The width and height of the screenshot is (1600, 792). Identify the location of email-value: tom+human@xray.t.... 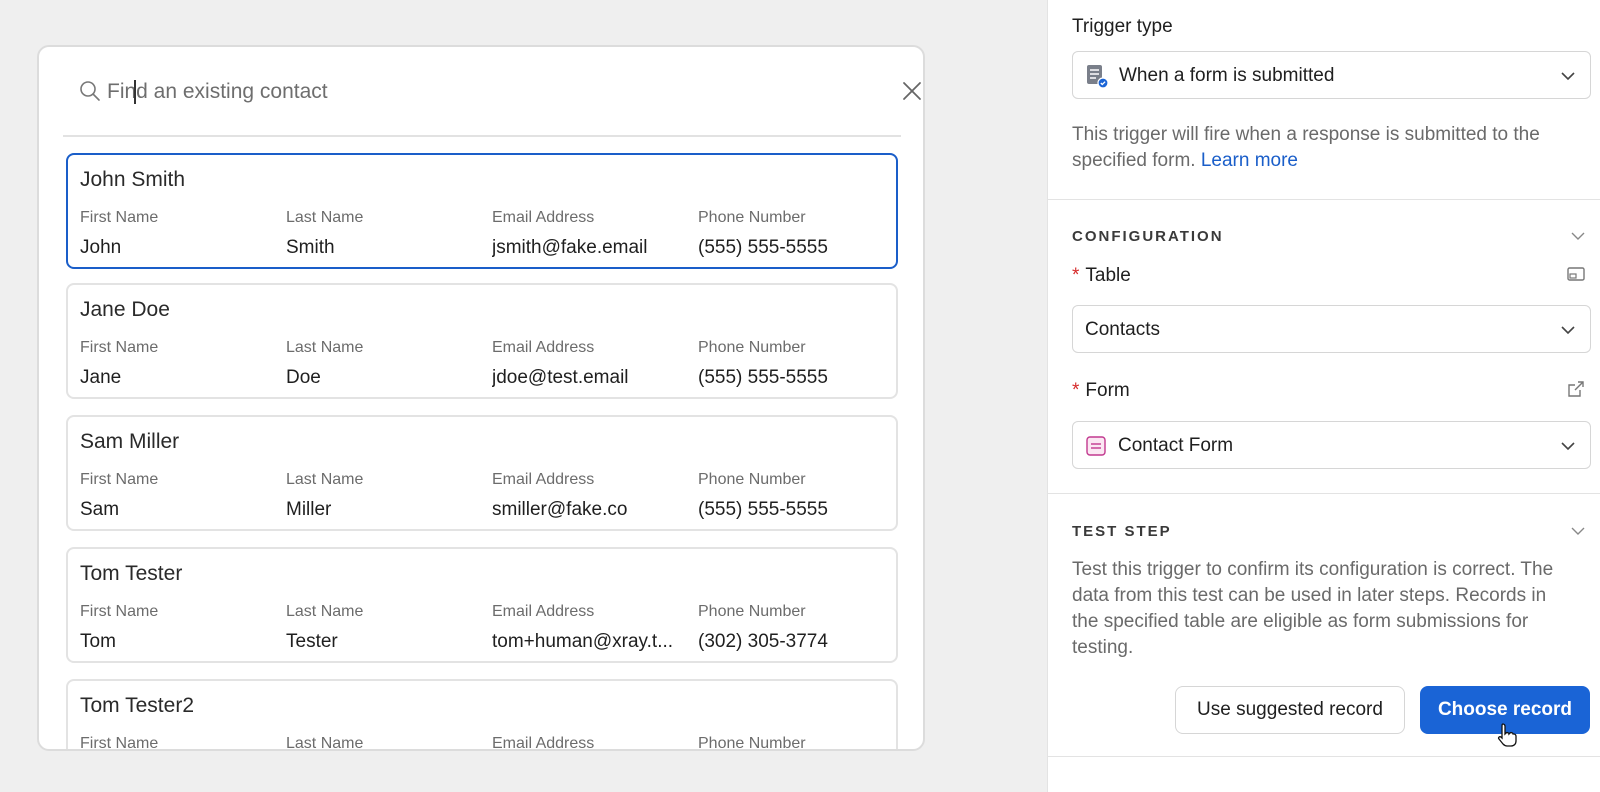
(583, 641).